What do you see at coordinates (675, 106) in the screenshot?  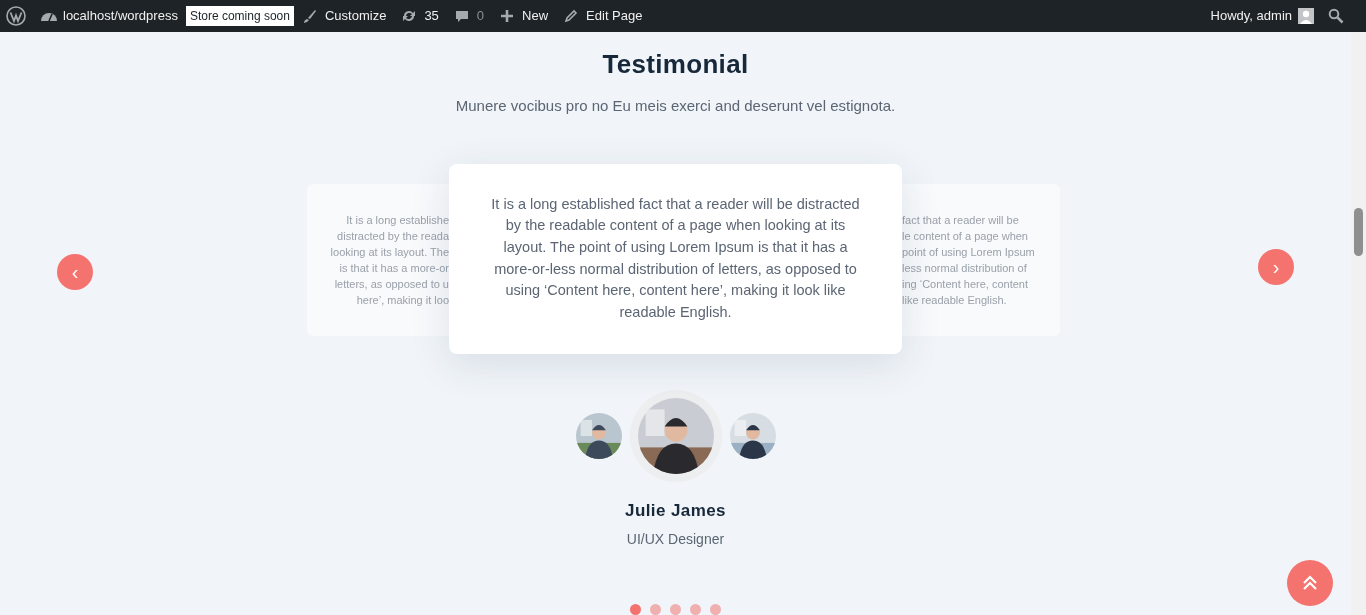 I see `section-subtitle: Munere vocibus pro no Eu meis exerci and deserunt vel estignota.` at bounding box center [675, 106].